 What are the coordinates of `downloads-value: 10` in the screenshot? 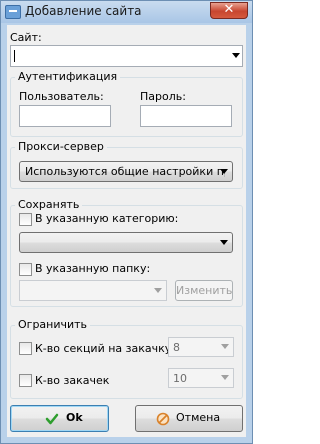 It's located at (180, 378).